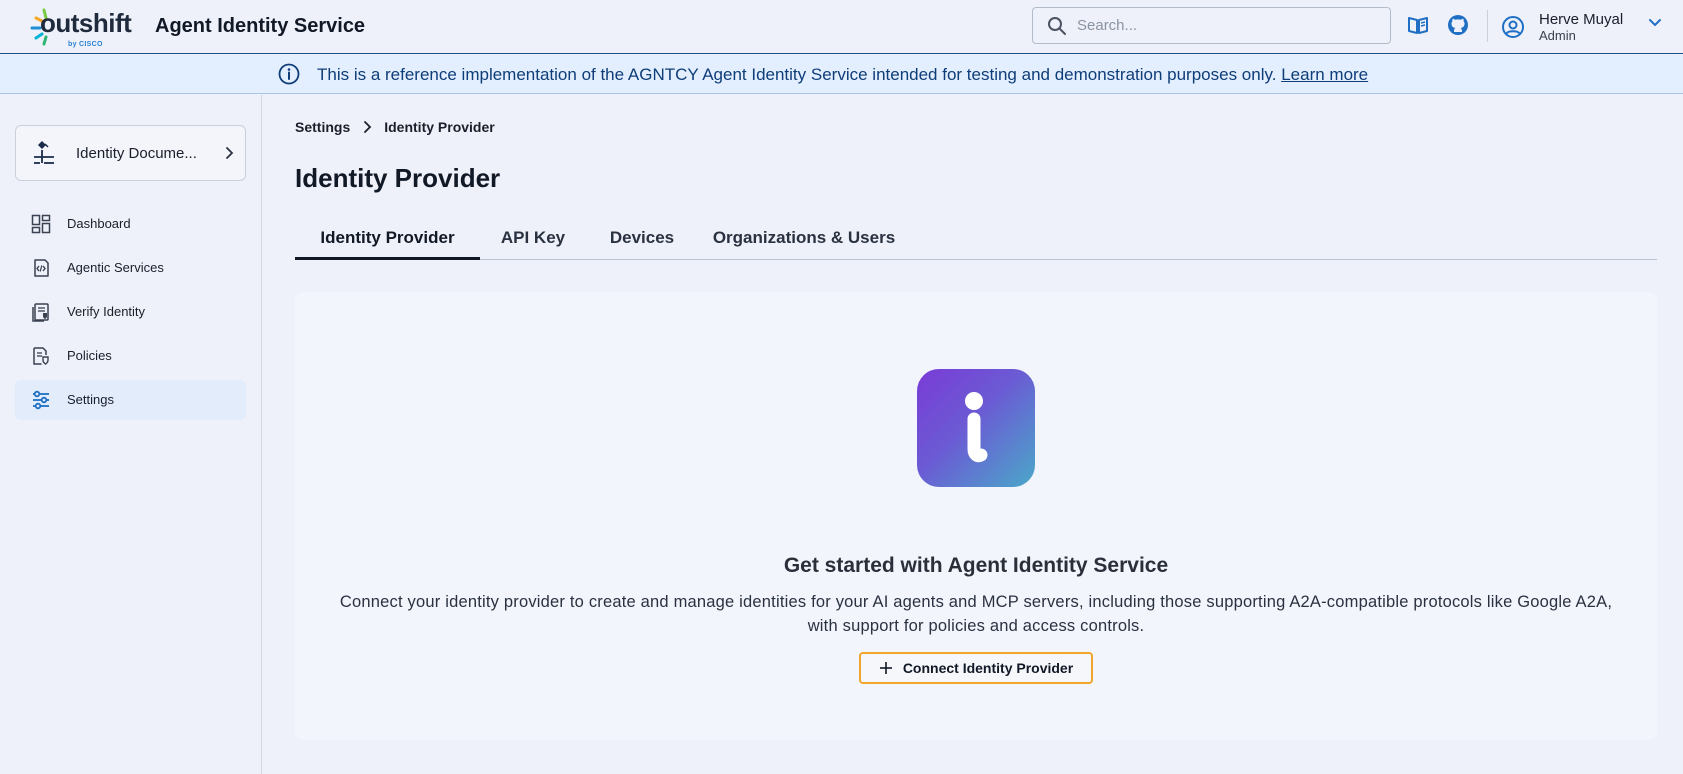 Image resolution: width=1683 pixels, height=774 pixels. I want to click on search-icon, so click(1057, 25).